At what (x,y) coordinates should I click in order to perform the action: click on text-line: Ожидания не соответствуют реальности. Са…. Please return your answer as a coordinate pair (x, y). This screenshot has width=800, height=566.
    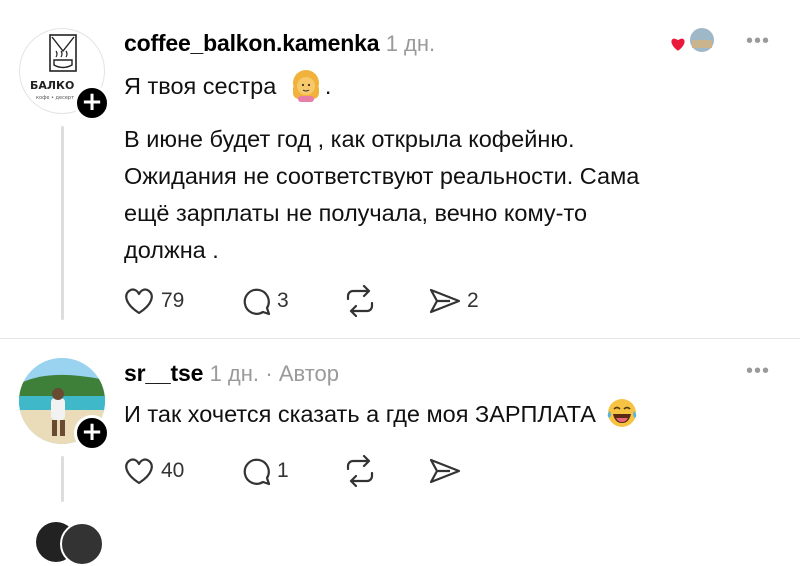
    Looking at the image, I should click on (382, 176).